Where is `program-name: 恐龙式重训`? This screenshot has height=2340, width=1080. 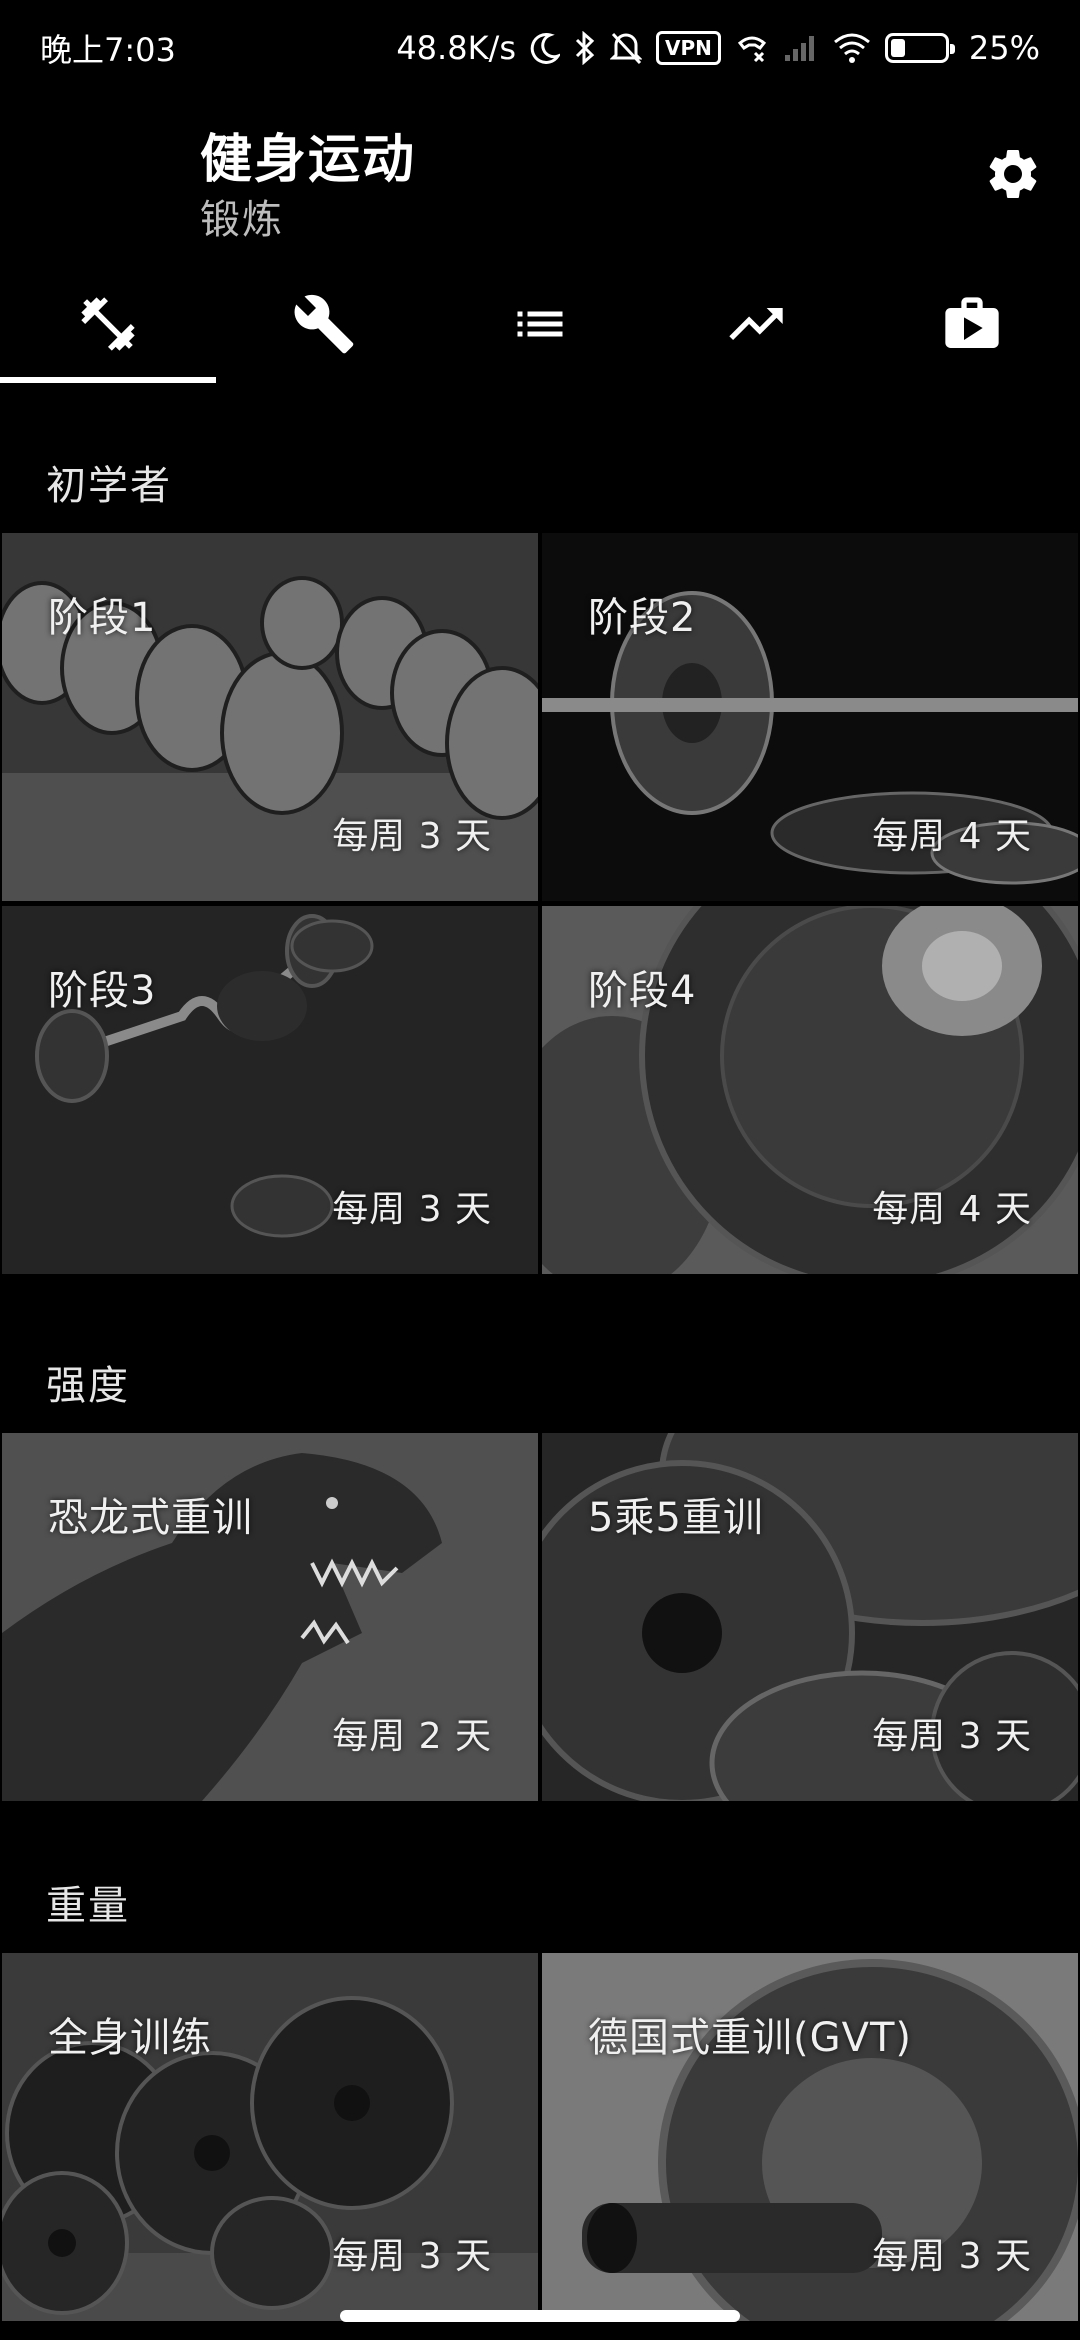
program-name: 恐龙式重训 is located at coordinates (150, 1518).